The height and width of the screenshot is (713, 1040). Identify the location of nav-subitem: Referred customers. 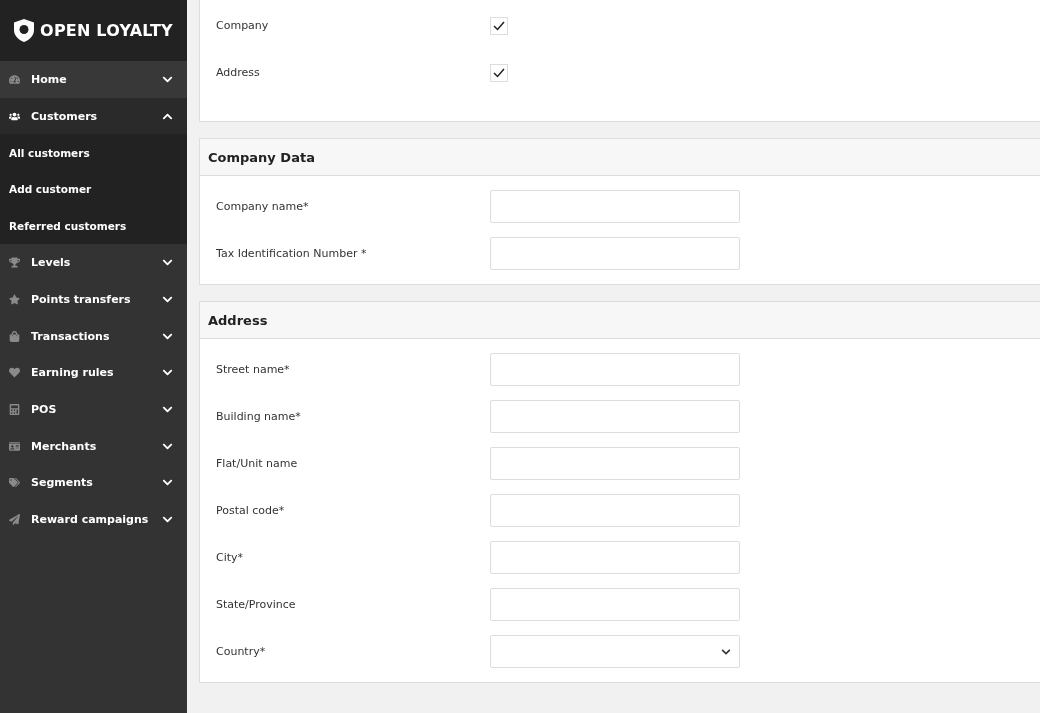
(93, 226).